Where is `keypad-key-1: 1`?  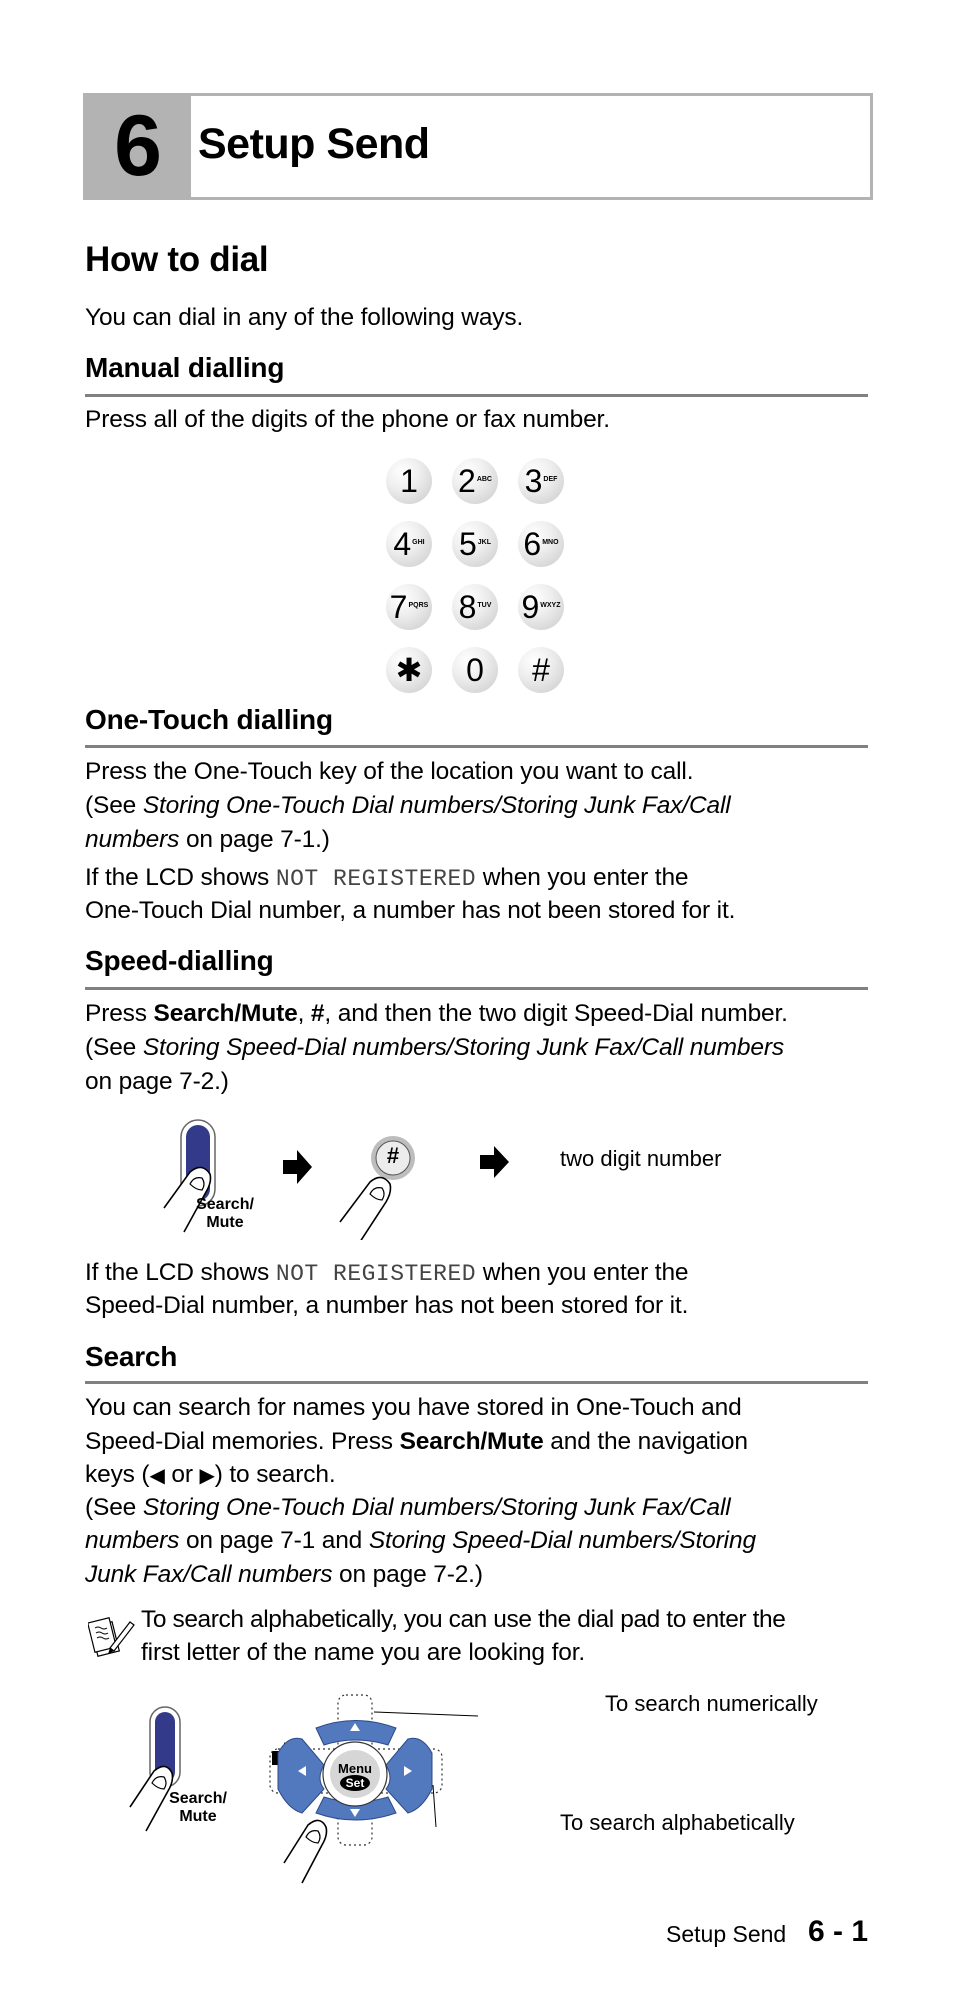 keypad-key-1: 1 is located at coordinates (409, 481).